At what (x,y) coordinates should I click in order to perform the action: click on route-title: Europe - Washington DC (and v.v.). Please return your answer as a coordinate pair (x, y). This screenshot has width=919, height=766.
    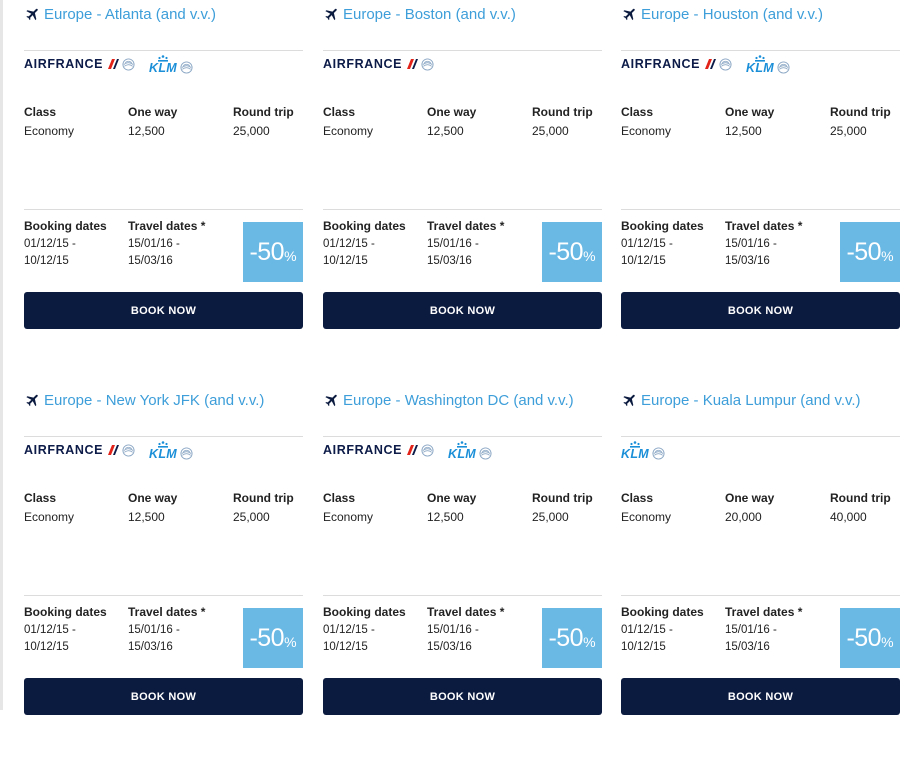
    Looking at the image, I should click on (448, 400).